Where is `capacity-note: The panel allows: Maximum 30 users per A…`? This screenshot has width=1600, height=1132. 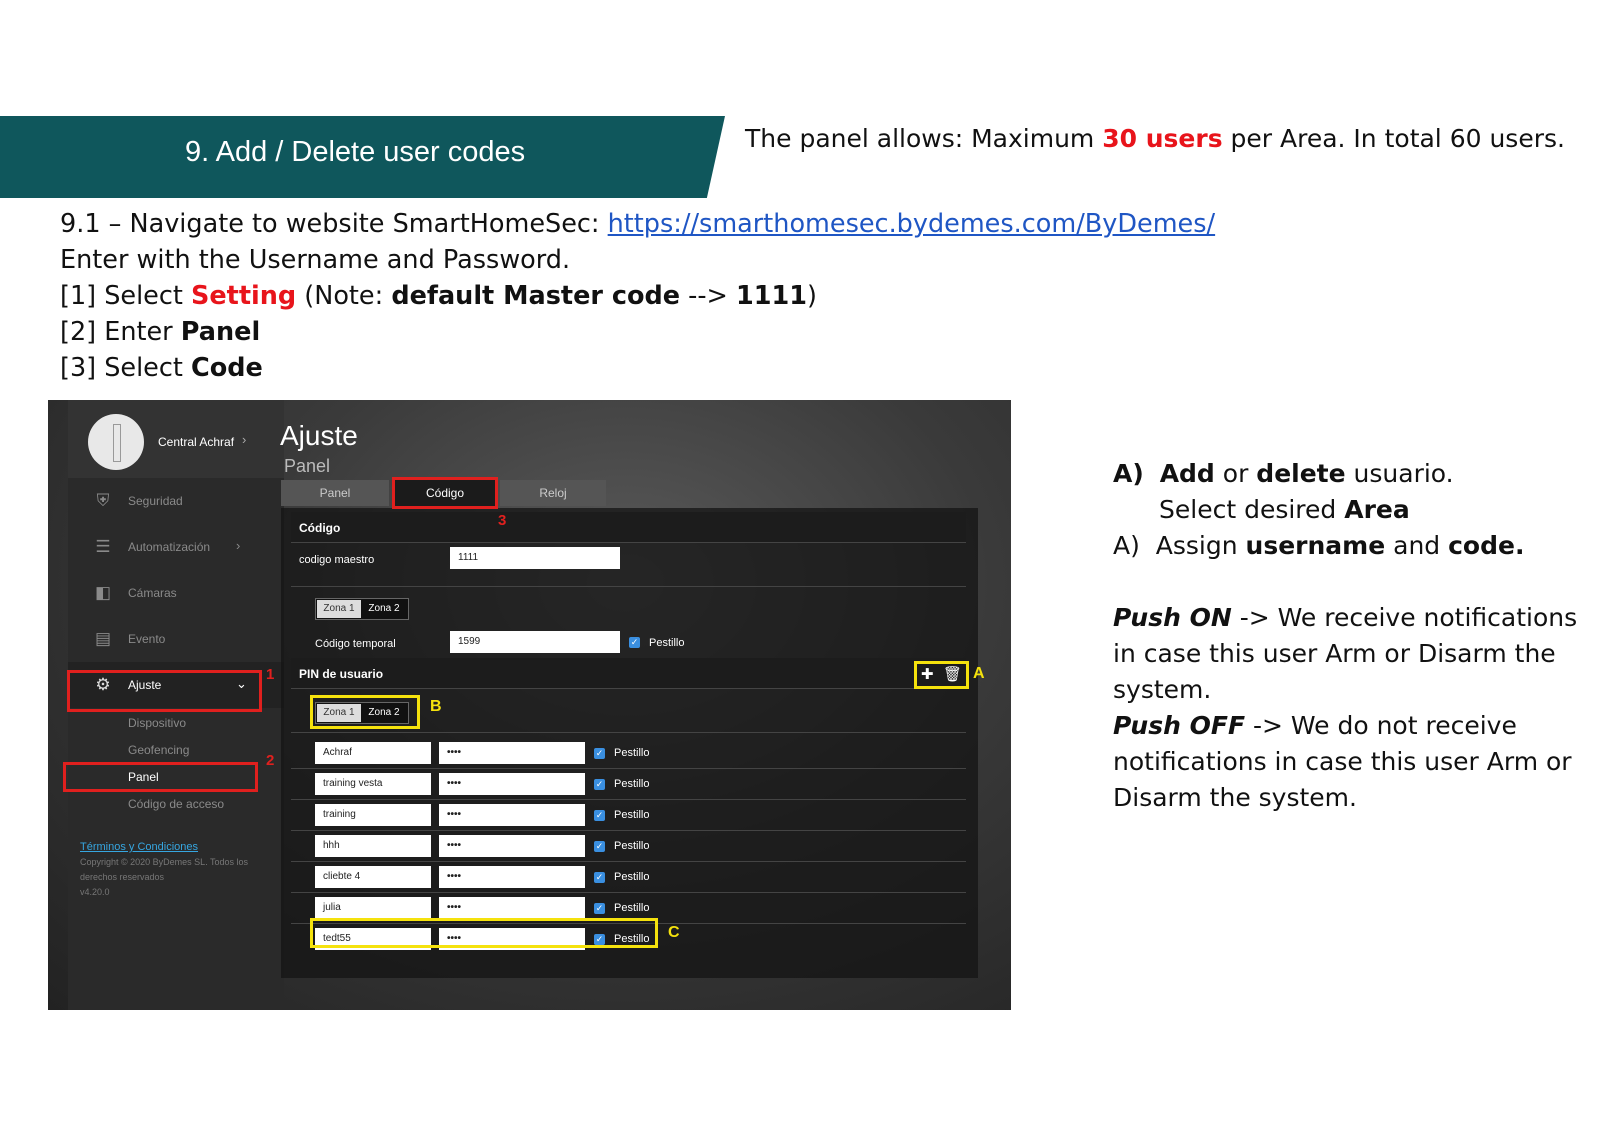 capacity-note: The panel allows: Maximum 30 users per A… is located at coordinates (1155, 138).